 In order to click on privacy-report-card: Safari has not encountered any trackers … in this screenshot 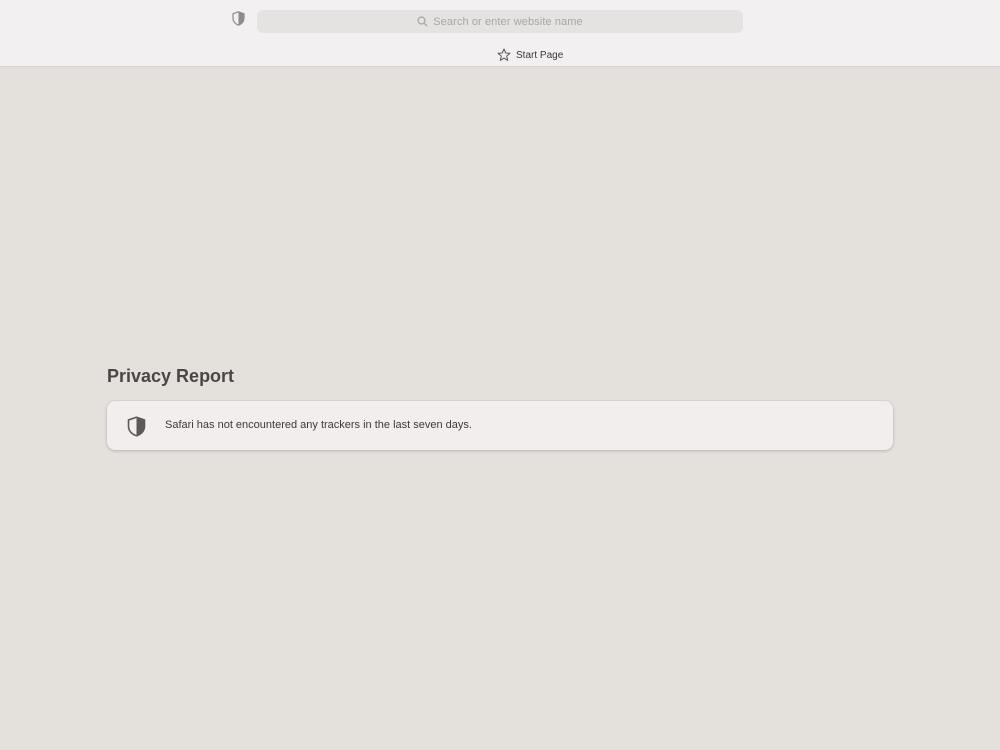, I will do `click(500, 425)`.